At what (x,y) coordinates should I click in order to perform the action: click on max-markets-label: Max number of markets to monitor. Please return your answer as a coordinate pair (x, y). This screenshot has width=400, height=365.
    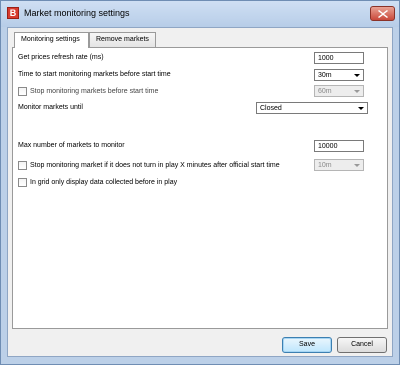
    Looking at the image, I should click on (71, 145).